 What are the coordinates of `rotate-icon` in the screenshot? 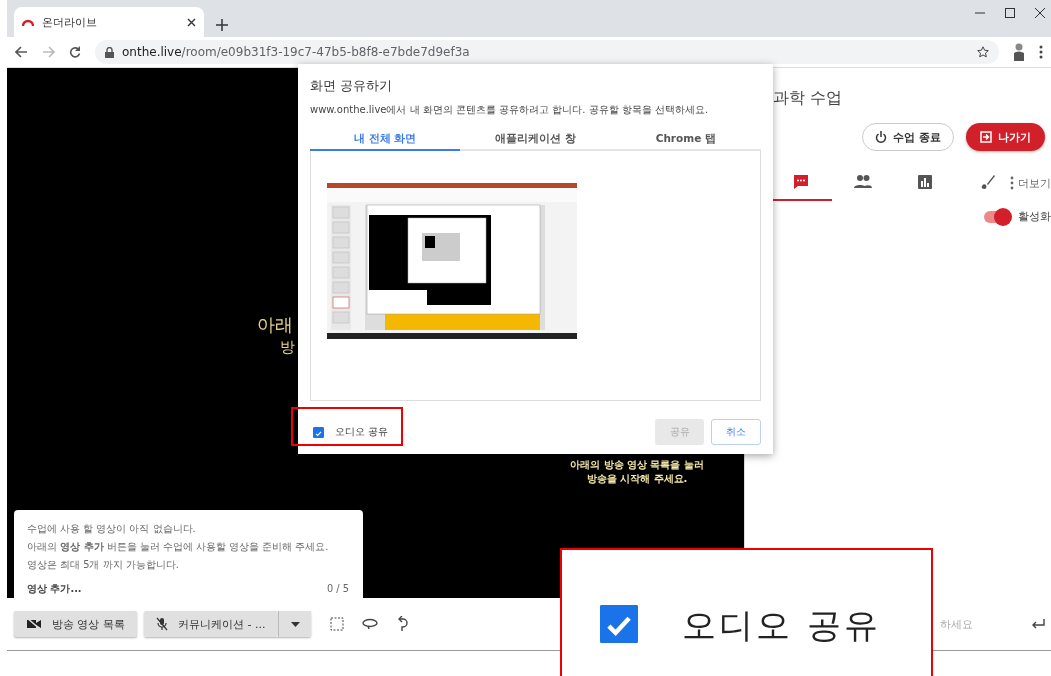 It's located at (402, 624).